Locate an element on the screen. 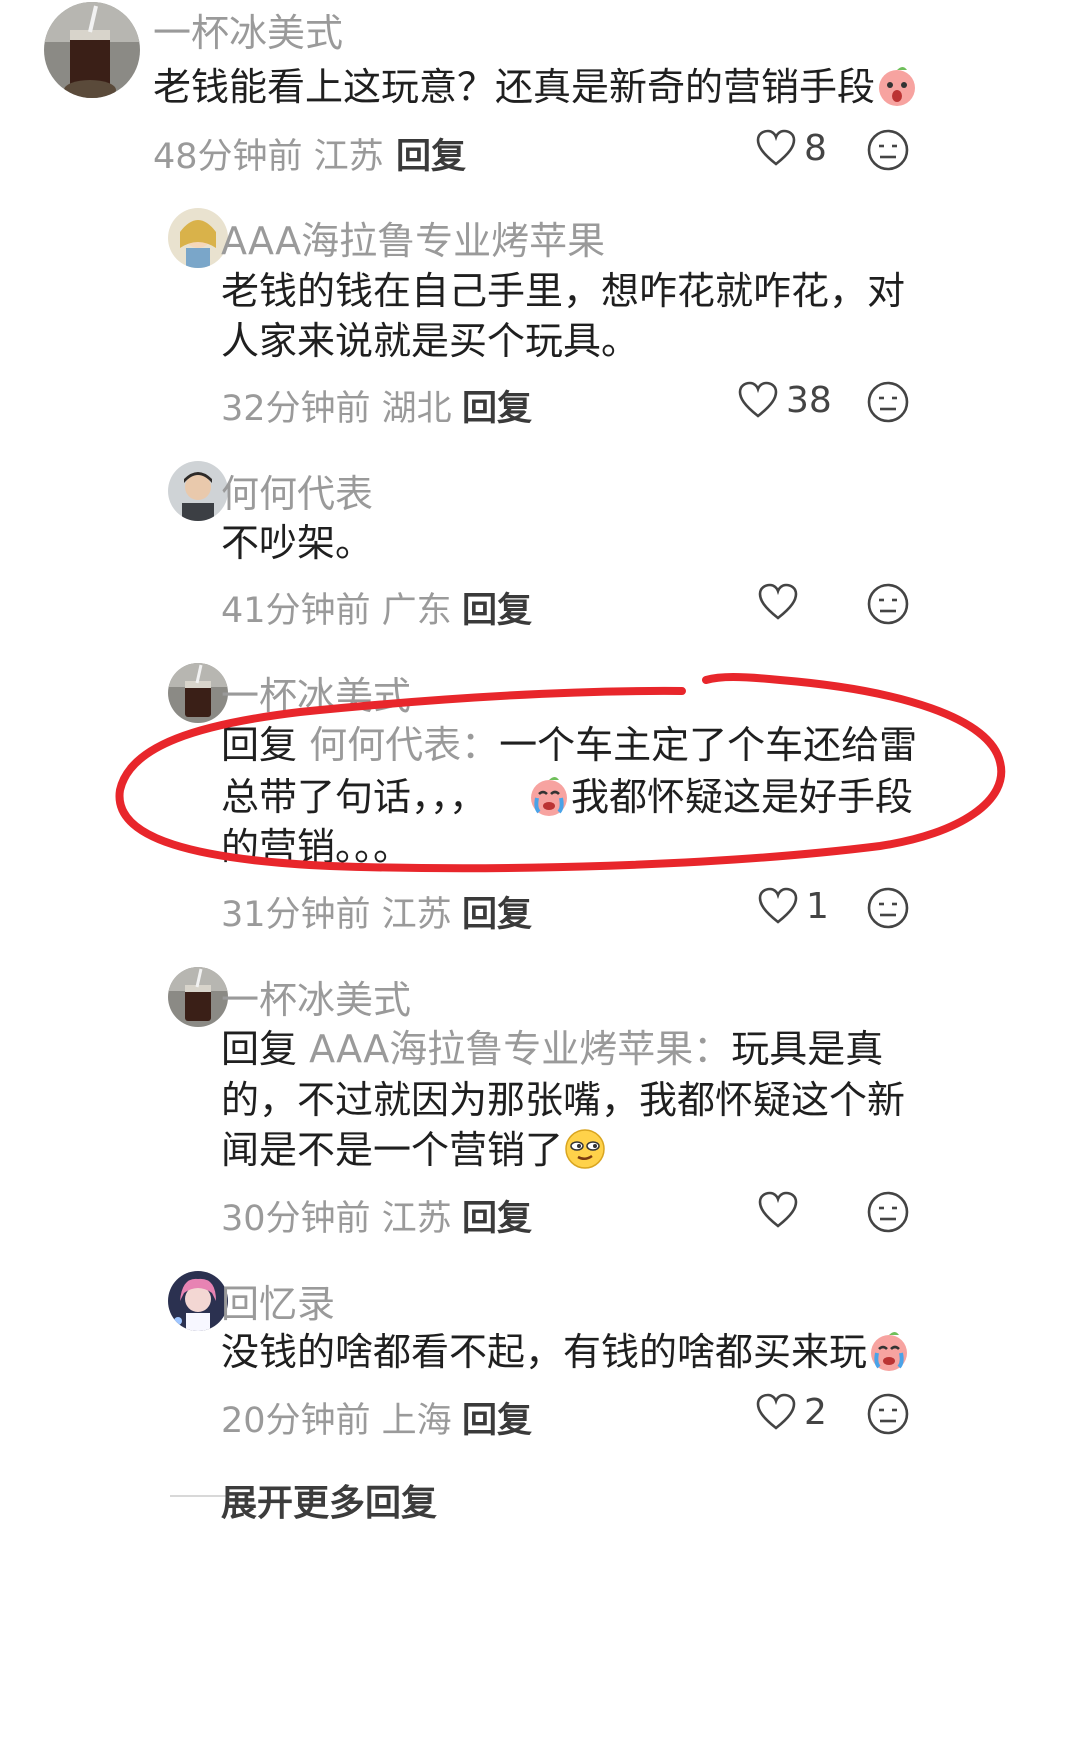  reply-time-location: 31分钟前 江苏 is located at coordinates (336, 915).